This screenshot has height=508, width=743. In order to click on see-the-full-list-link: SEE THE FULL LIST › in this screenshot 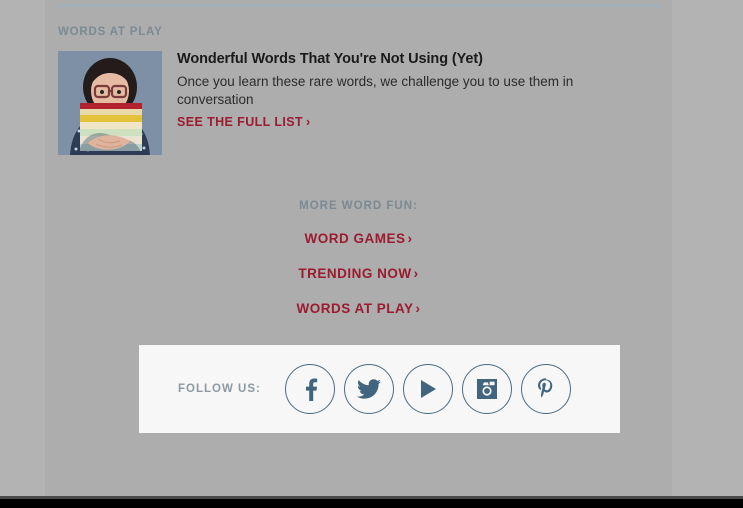, I will do `click(244, 122)`.